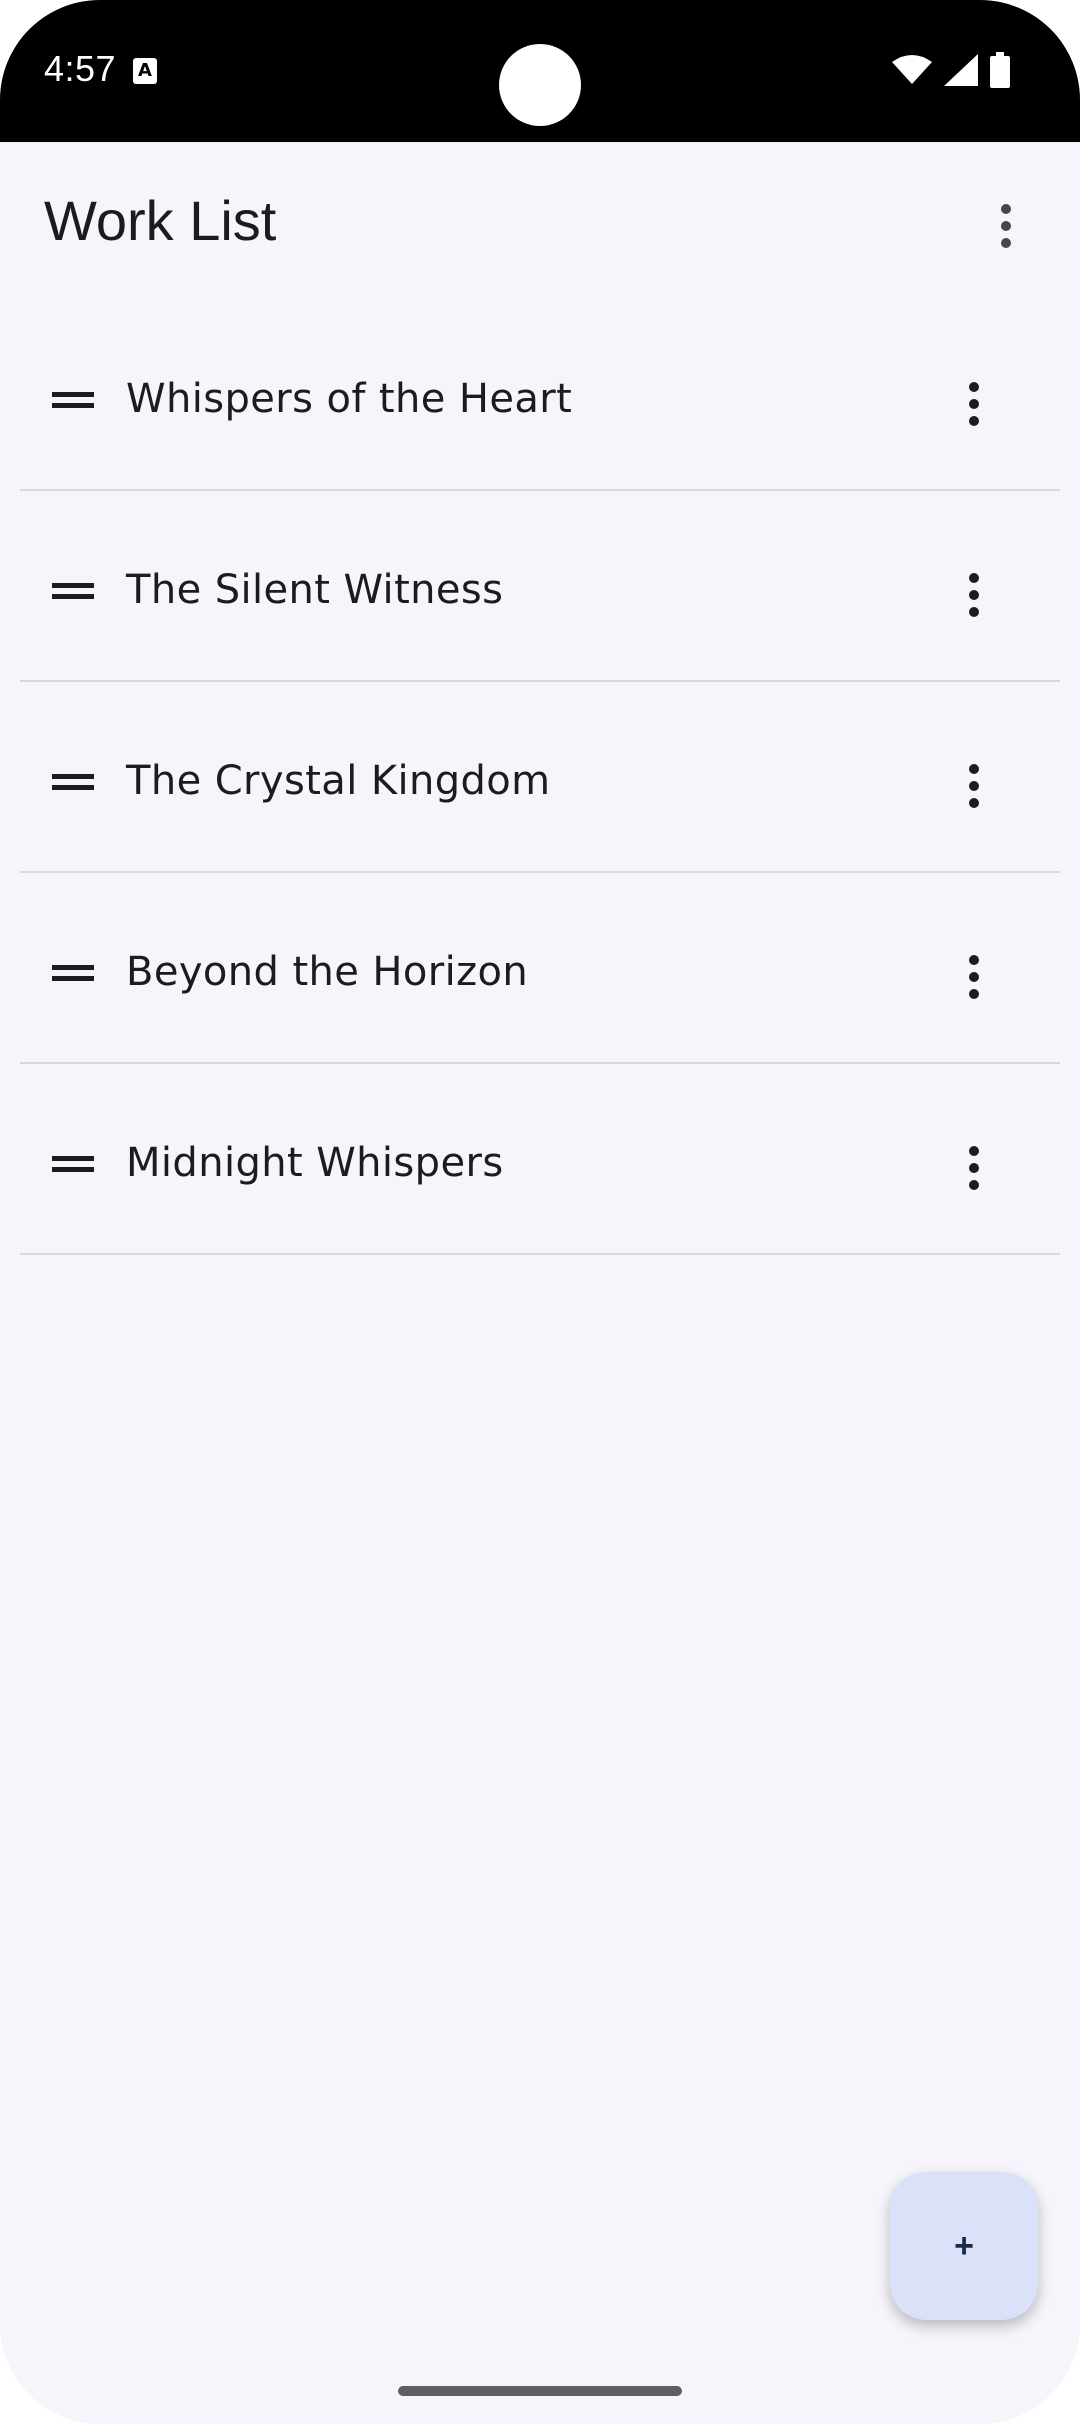 The image size is (1080, 2424). Describe the element at coordinates (912, 69) in the screenshot. I see `wifi-icon` at that location.